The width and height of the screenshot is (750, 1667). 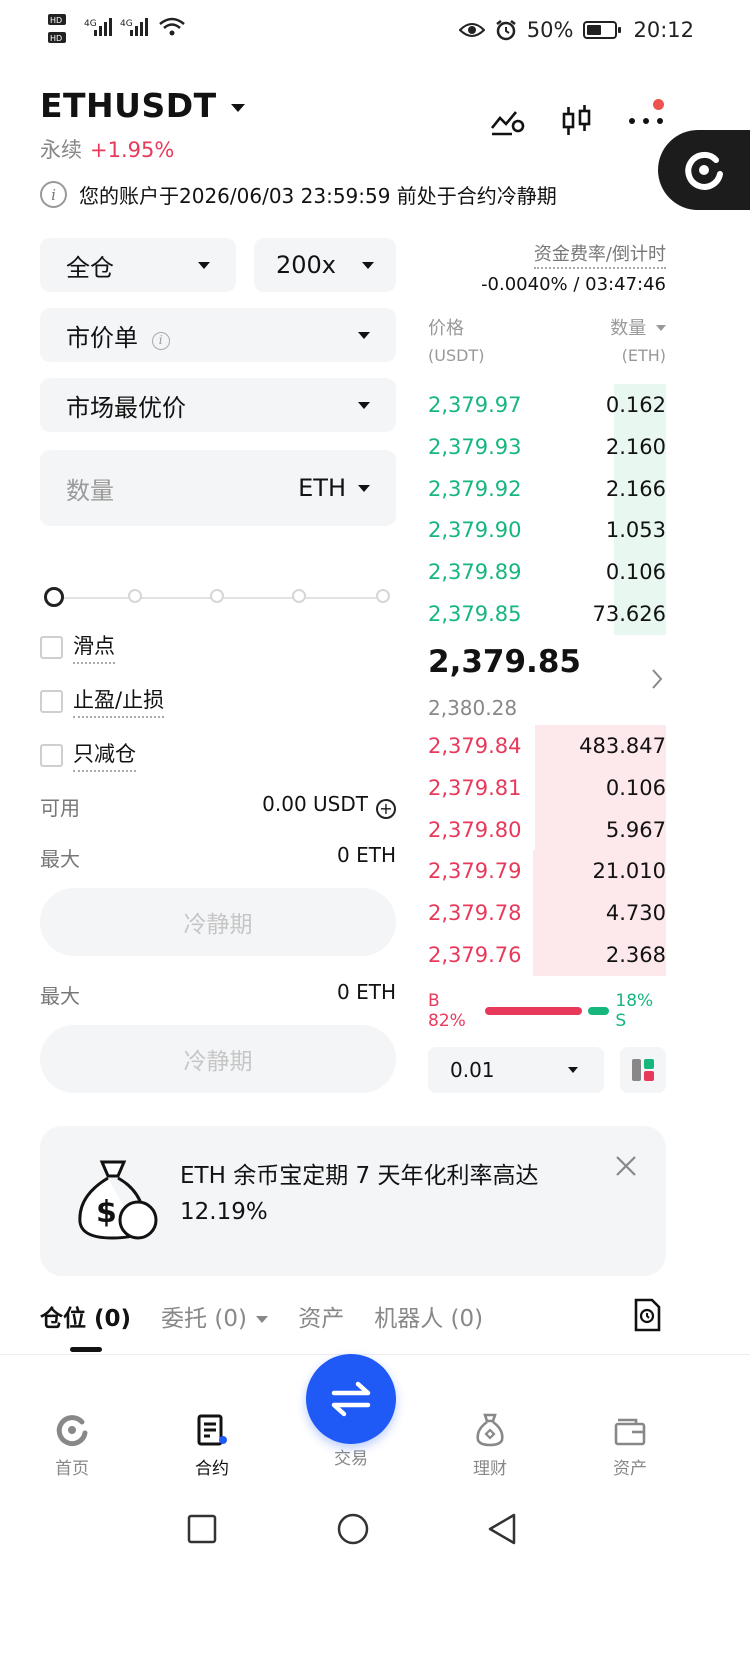 What do you see at coordinates (643, 1070) in the screenshot?
I see `orderbook-layout-button` at bounding box center [643, 1070].